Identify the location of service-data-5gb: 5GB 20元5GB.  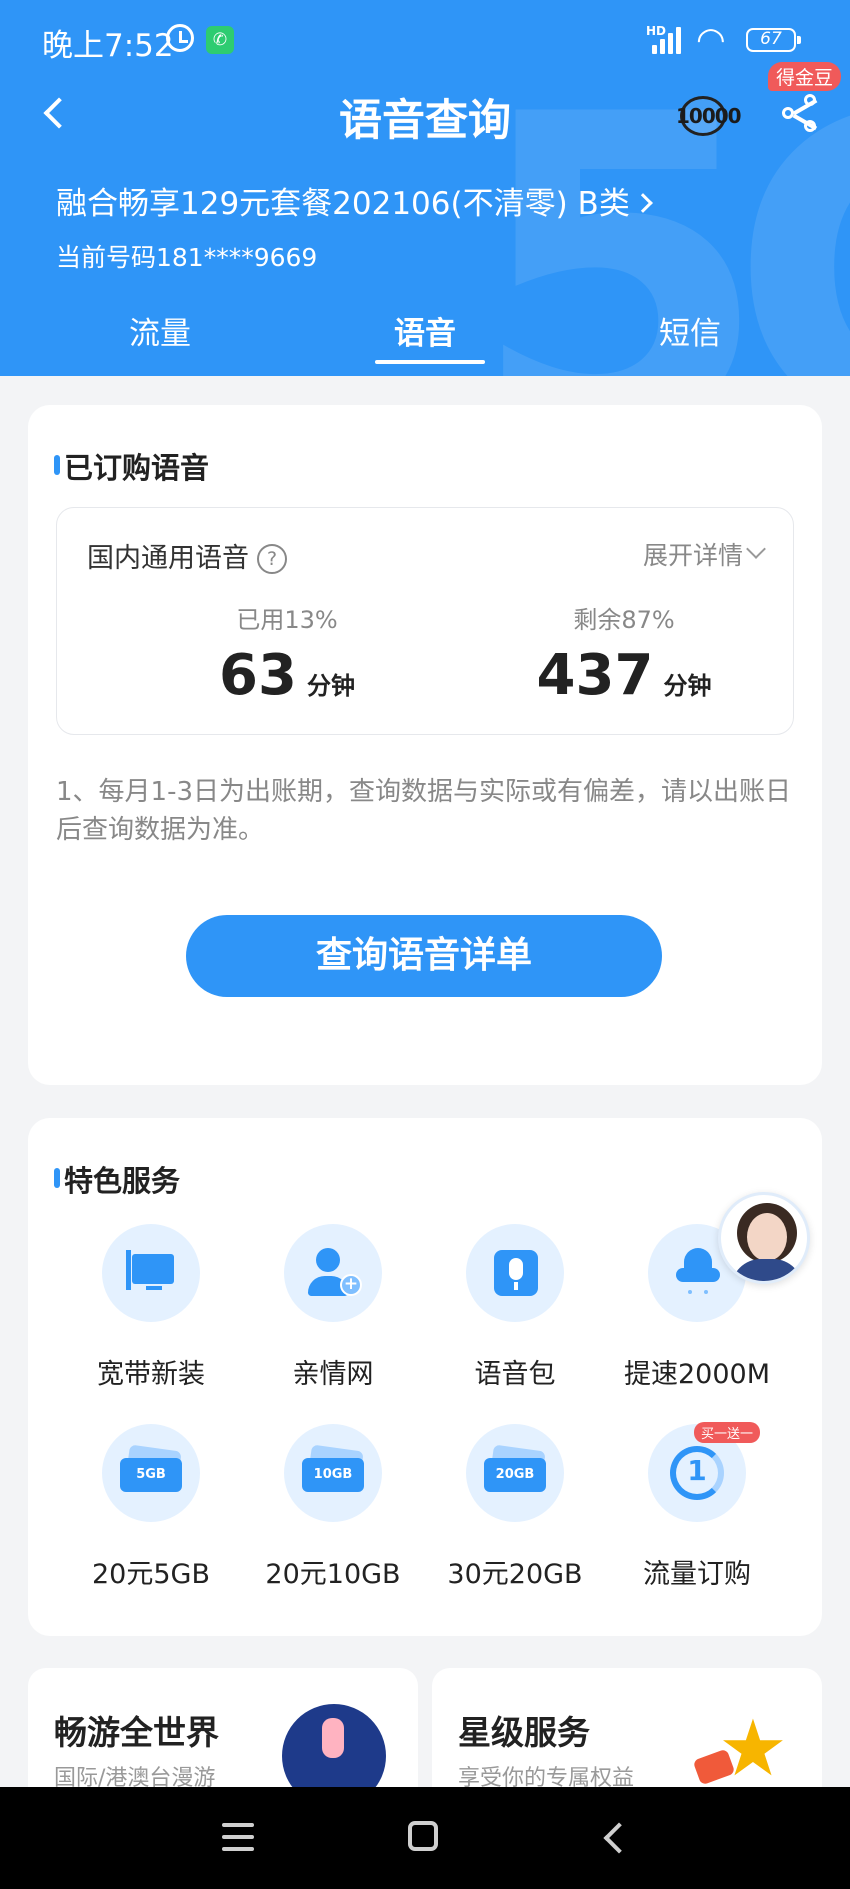
(151, 1507).